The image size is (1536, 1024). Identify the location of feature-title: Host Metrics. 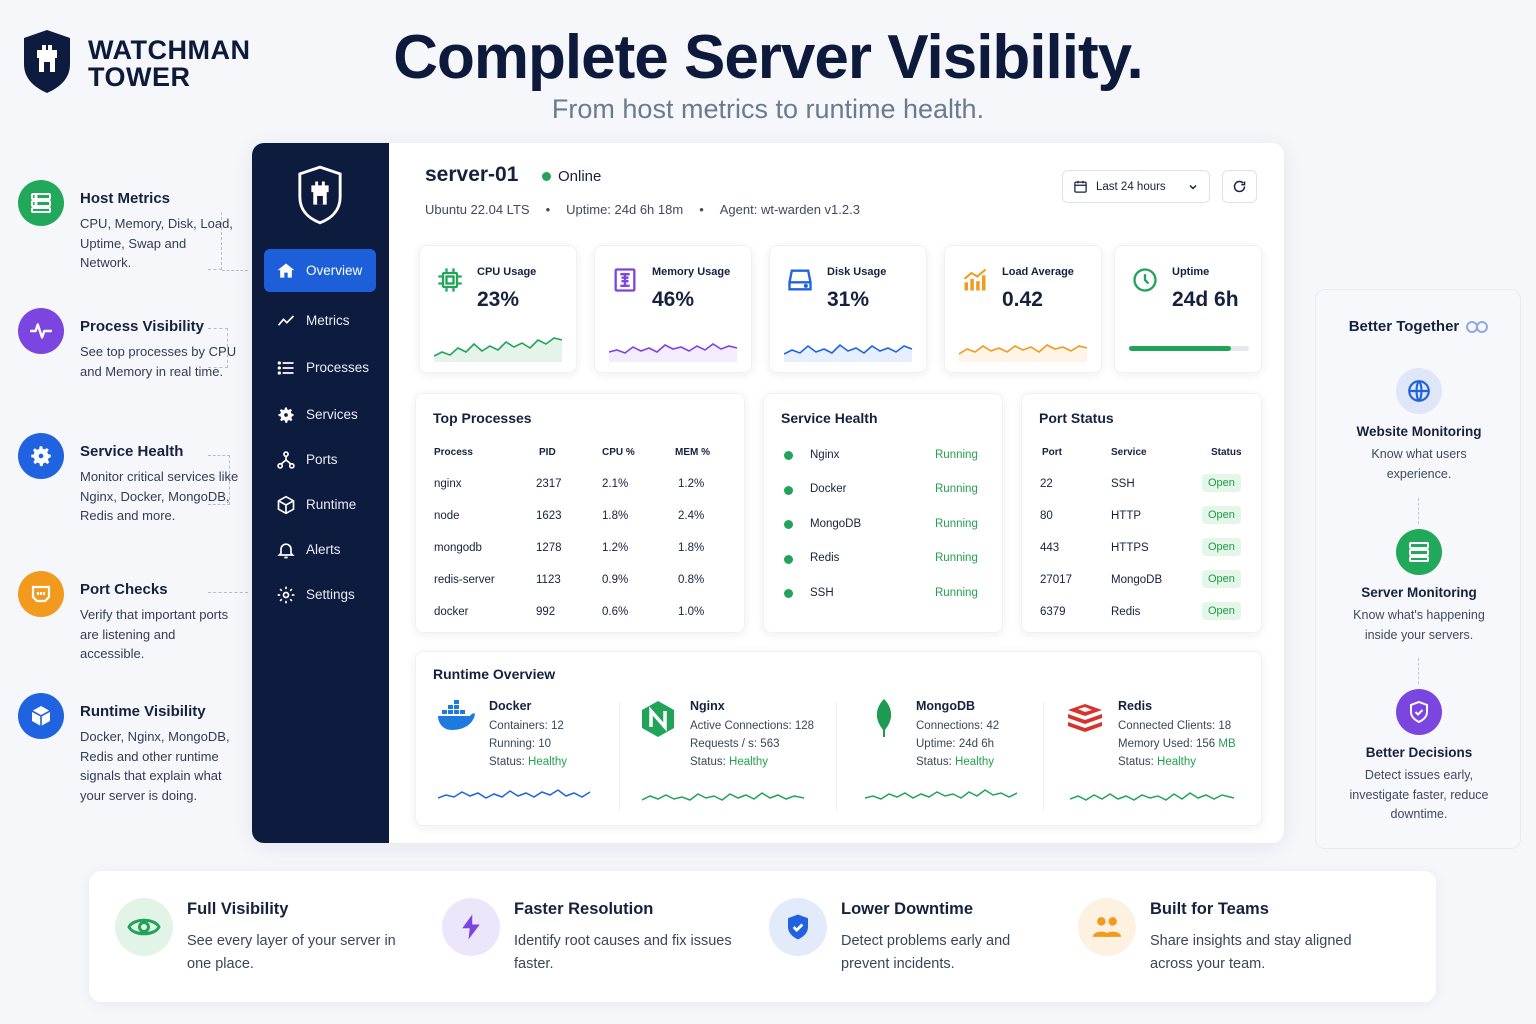
(125, 198).